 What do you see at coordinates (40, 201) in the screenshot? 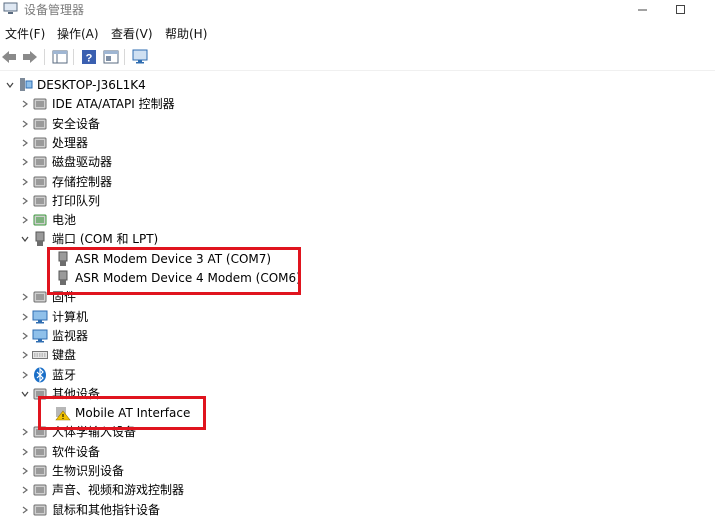
I see `printer-icon` at bounding box center [40, 201].